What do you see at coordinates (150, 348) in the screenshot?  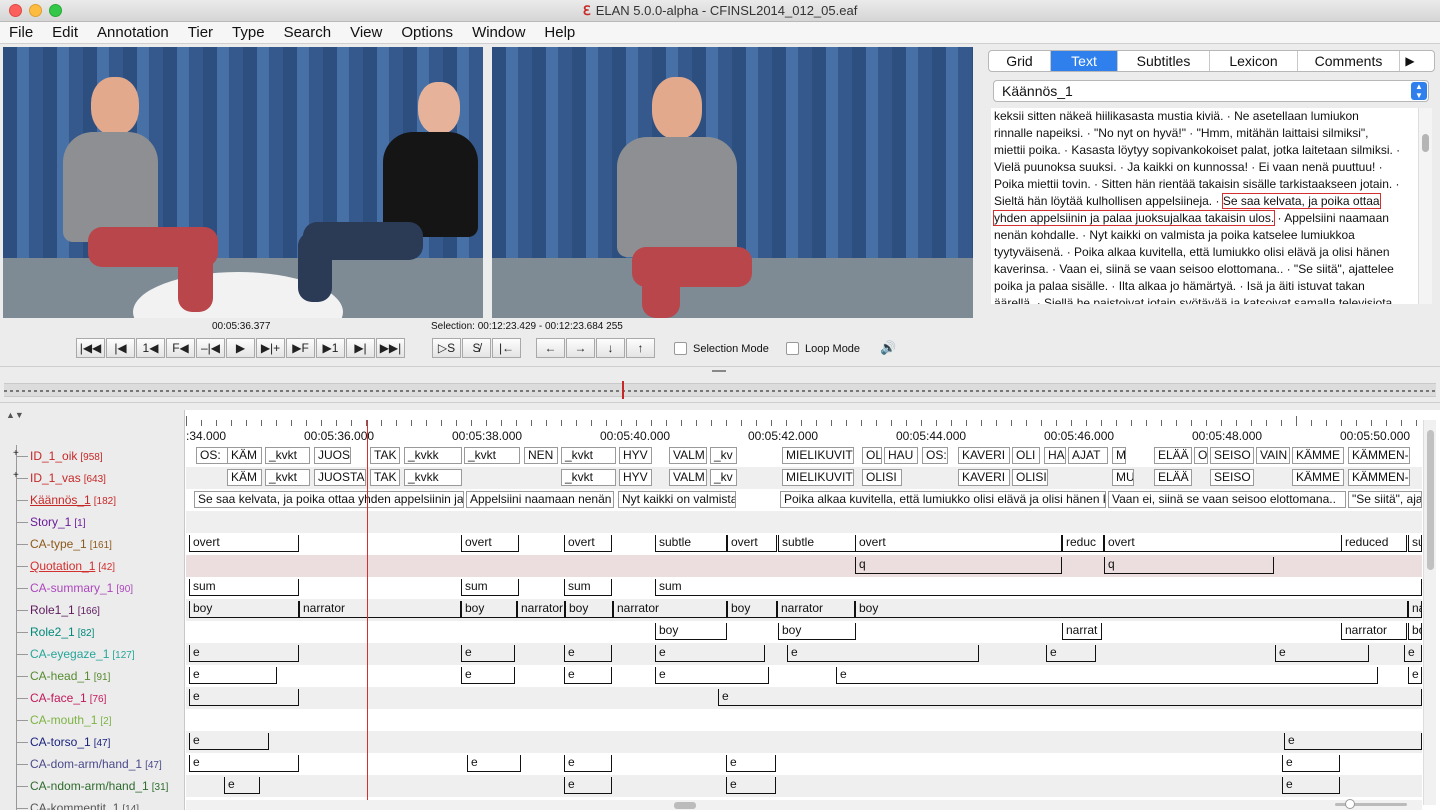 I see `step-1-back-button: 1◀` at bounding box center [150, 348].